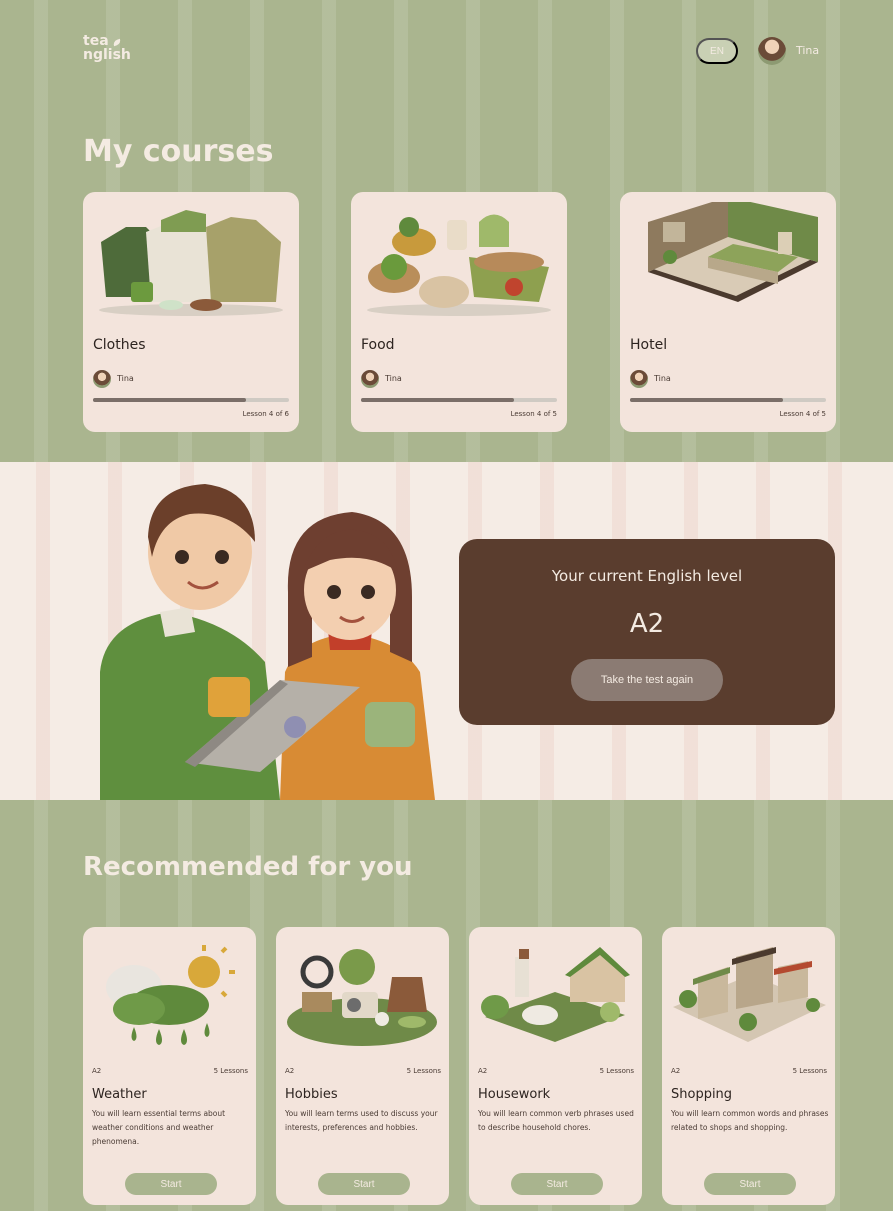 This screenshot has height=1211, width=893. Describe the element at coordinates (378, 345) in the screenshot. I see `course-title: Food` at that location.